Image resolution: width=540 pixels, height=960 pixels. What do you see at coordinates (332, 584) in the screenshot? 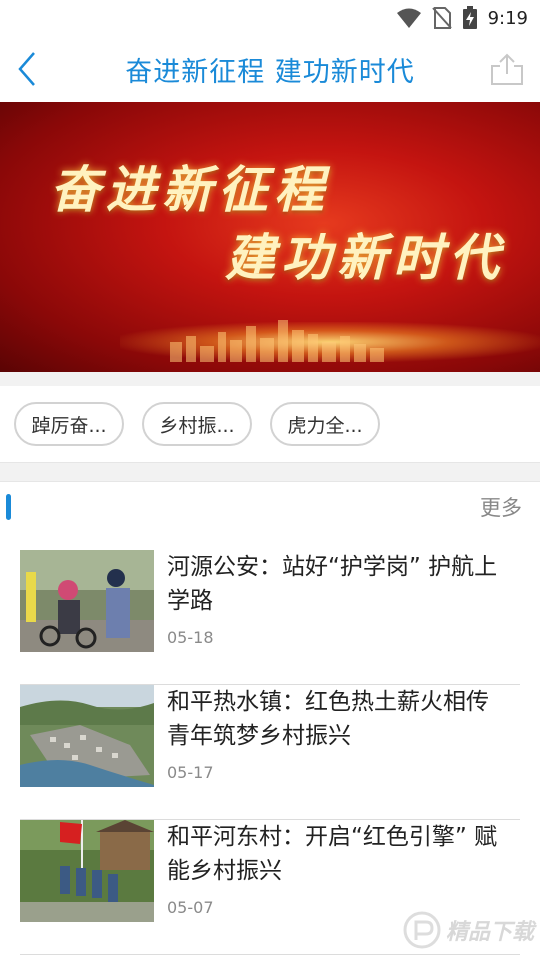
I see `news-title: 河源公安：站好“护学岗” 护航上学路` at bounding box center [332, 584].